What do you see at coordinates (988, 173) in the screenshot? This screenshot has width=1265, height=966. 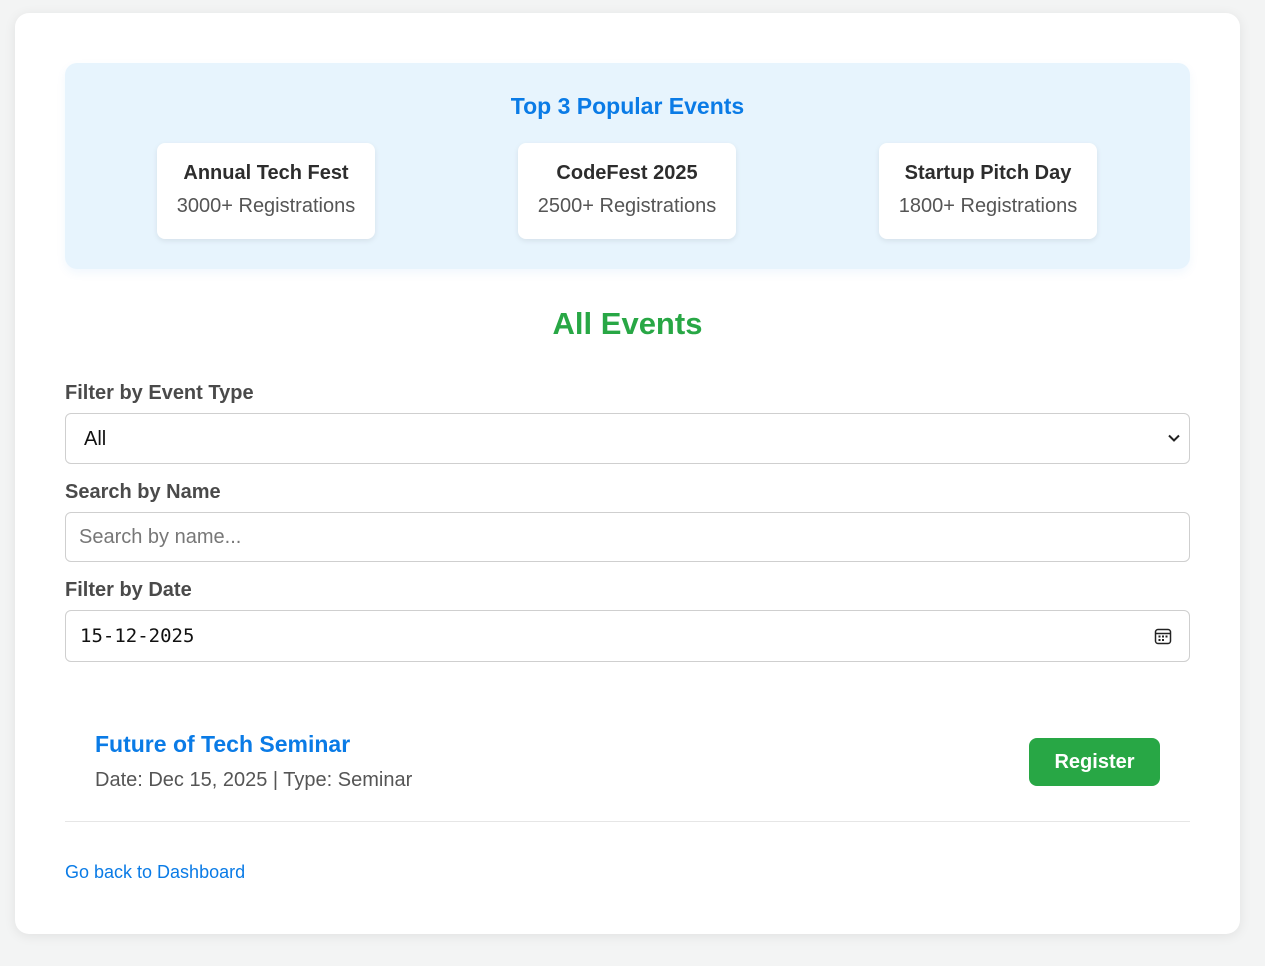 I see `popular-event-name: Startup Pitch Day` at bounding box center [988, 173].